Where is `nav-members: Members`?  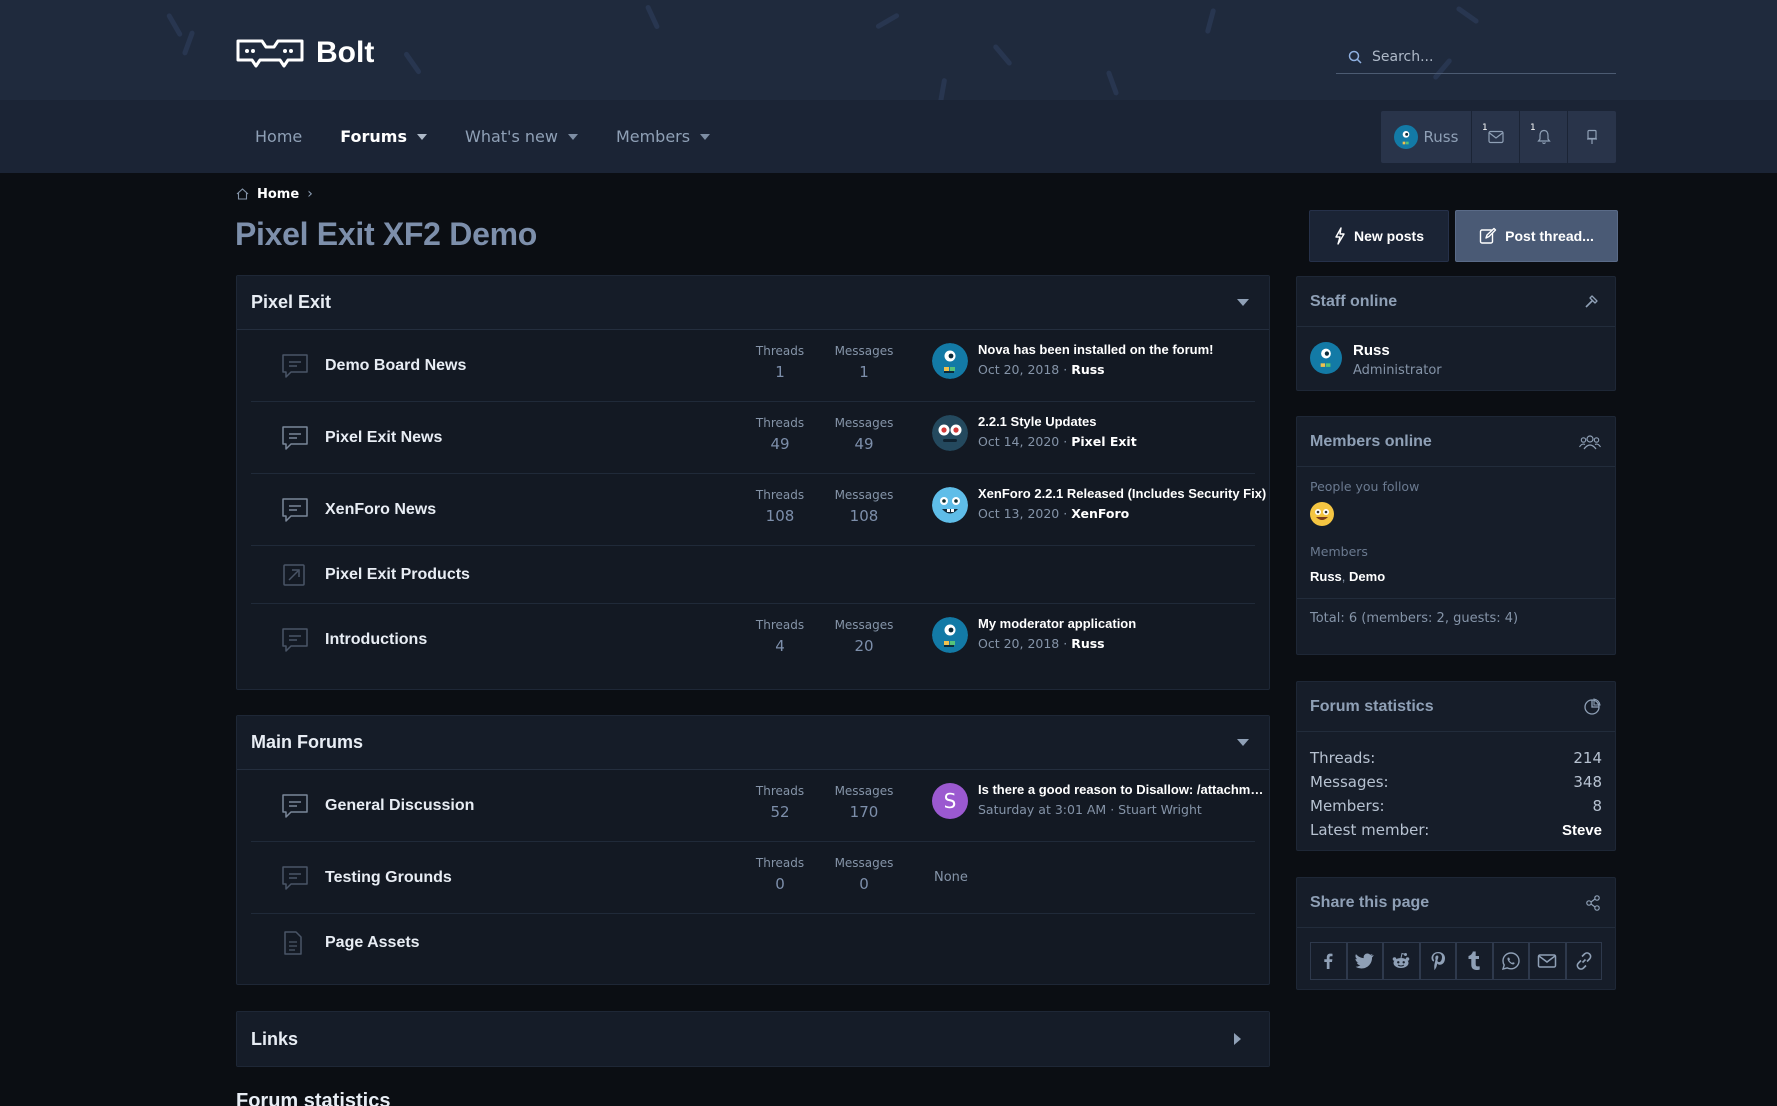
nav-members: Members is located at coordinates (663, 136).